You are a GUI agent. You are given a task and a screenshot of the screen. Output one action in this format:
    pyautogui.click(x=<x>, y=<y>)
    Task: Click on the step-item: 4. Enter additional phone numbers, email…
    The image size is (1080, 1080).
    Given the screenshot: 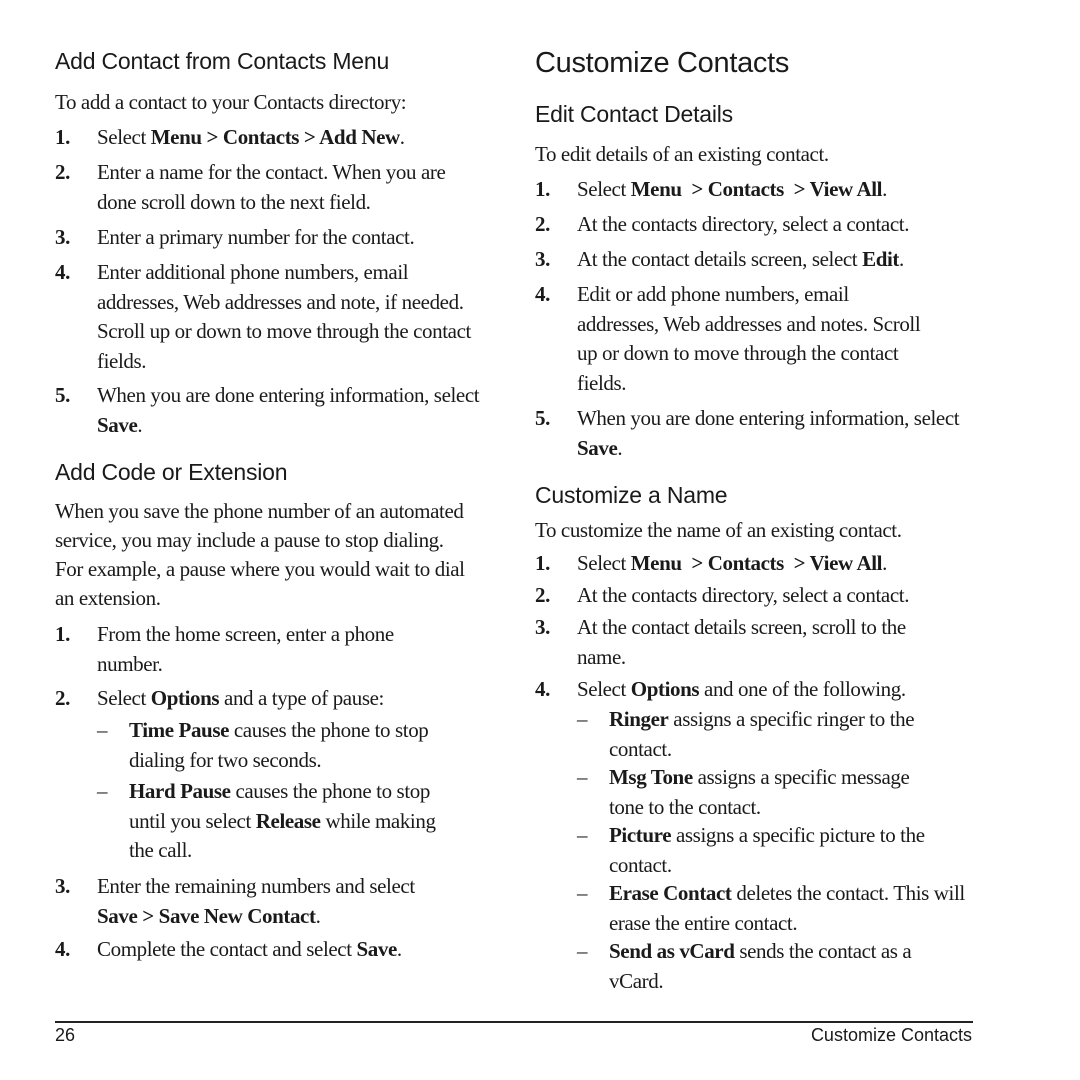 What is the action you would take?
    pyautogui.click(x=263, y=316)
    